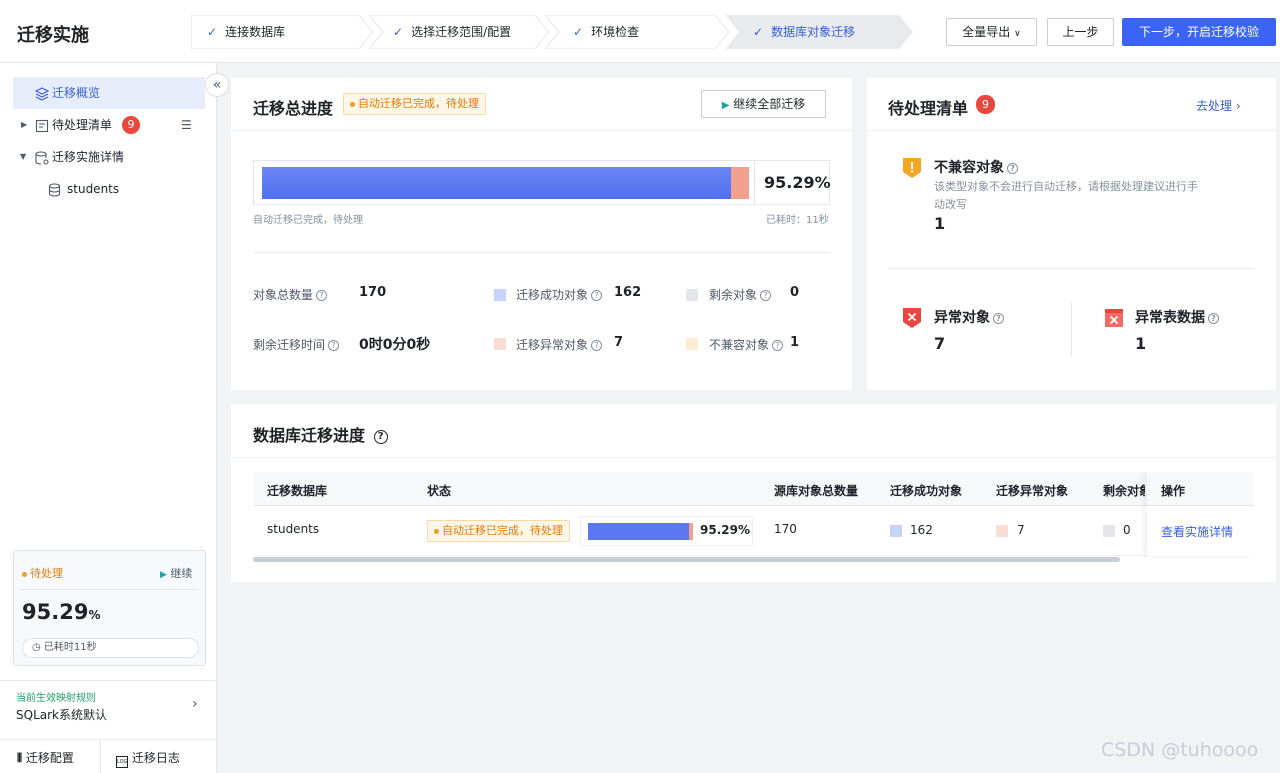 This screenshot has height=773, width=1280. I want to click on chevron-right-icon: ›, so click(195, 704).